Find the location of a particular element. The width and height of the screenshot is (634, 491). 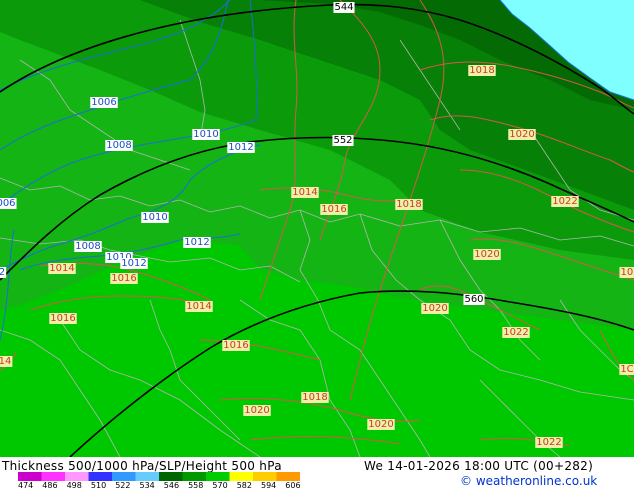

isobar-label: 006 is located at coordinates (8, 203).